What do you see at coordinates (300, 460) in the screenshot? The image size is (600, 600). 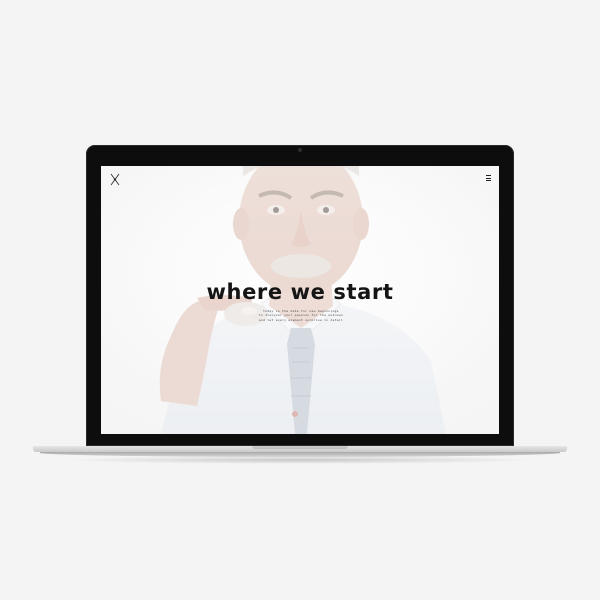 I see `laptop-shadow` at bounding box center [300, 460].